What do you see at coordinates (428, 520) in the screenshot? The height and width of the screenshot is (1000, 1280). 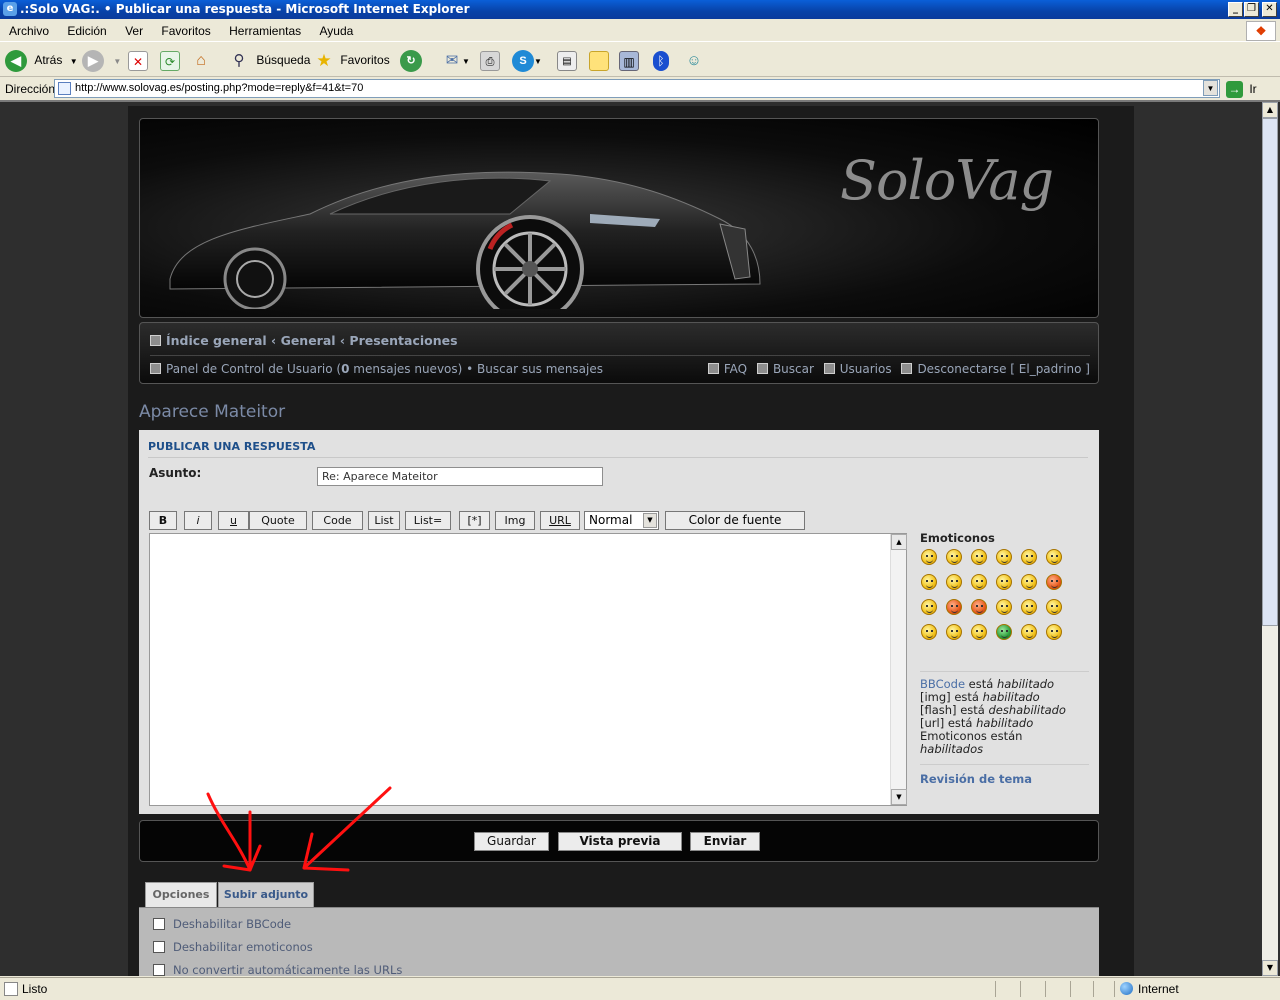 I see `bbcode-ordered-list-button: List=` at bounding box center [428, 520].